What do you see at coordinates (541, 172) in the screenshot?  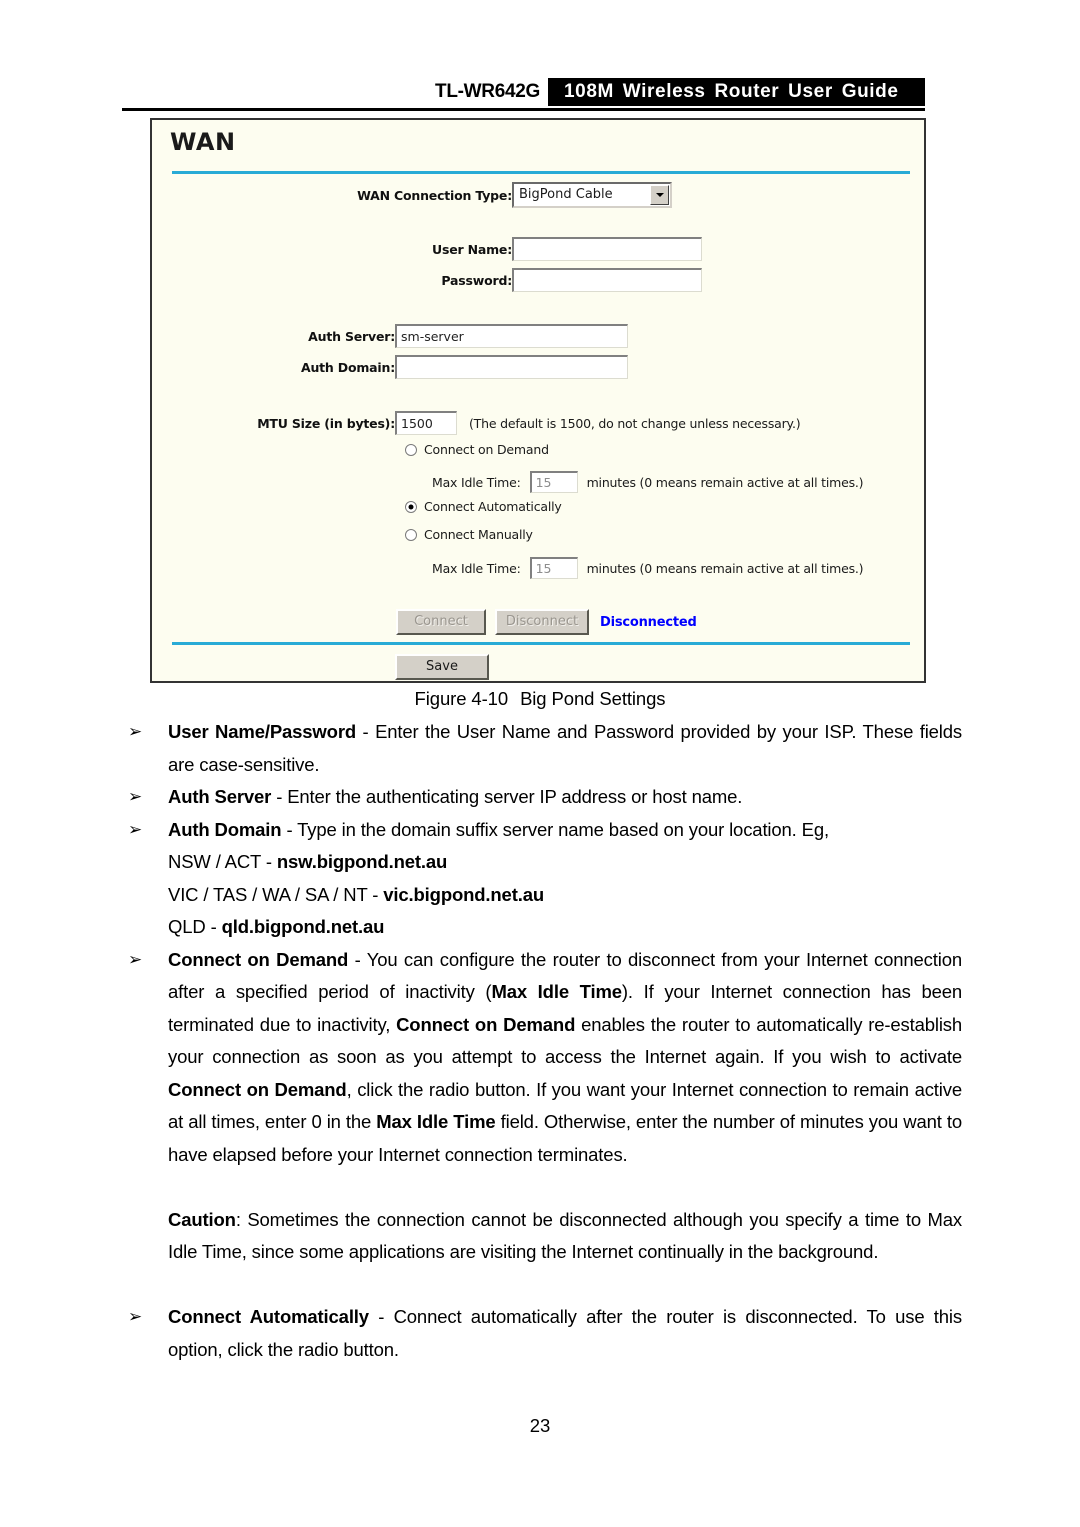 I see `panel-top-rule` at bounding box center [541, 172].